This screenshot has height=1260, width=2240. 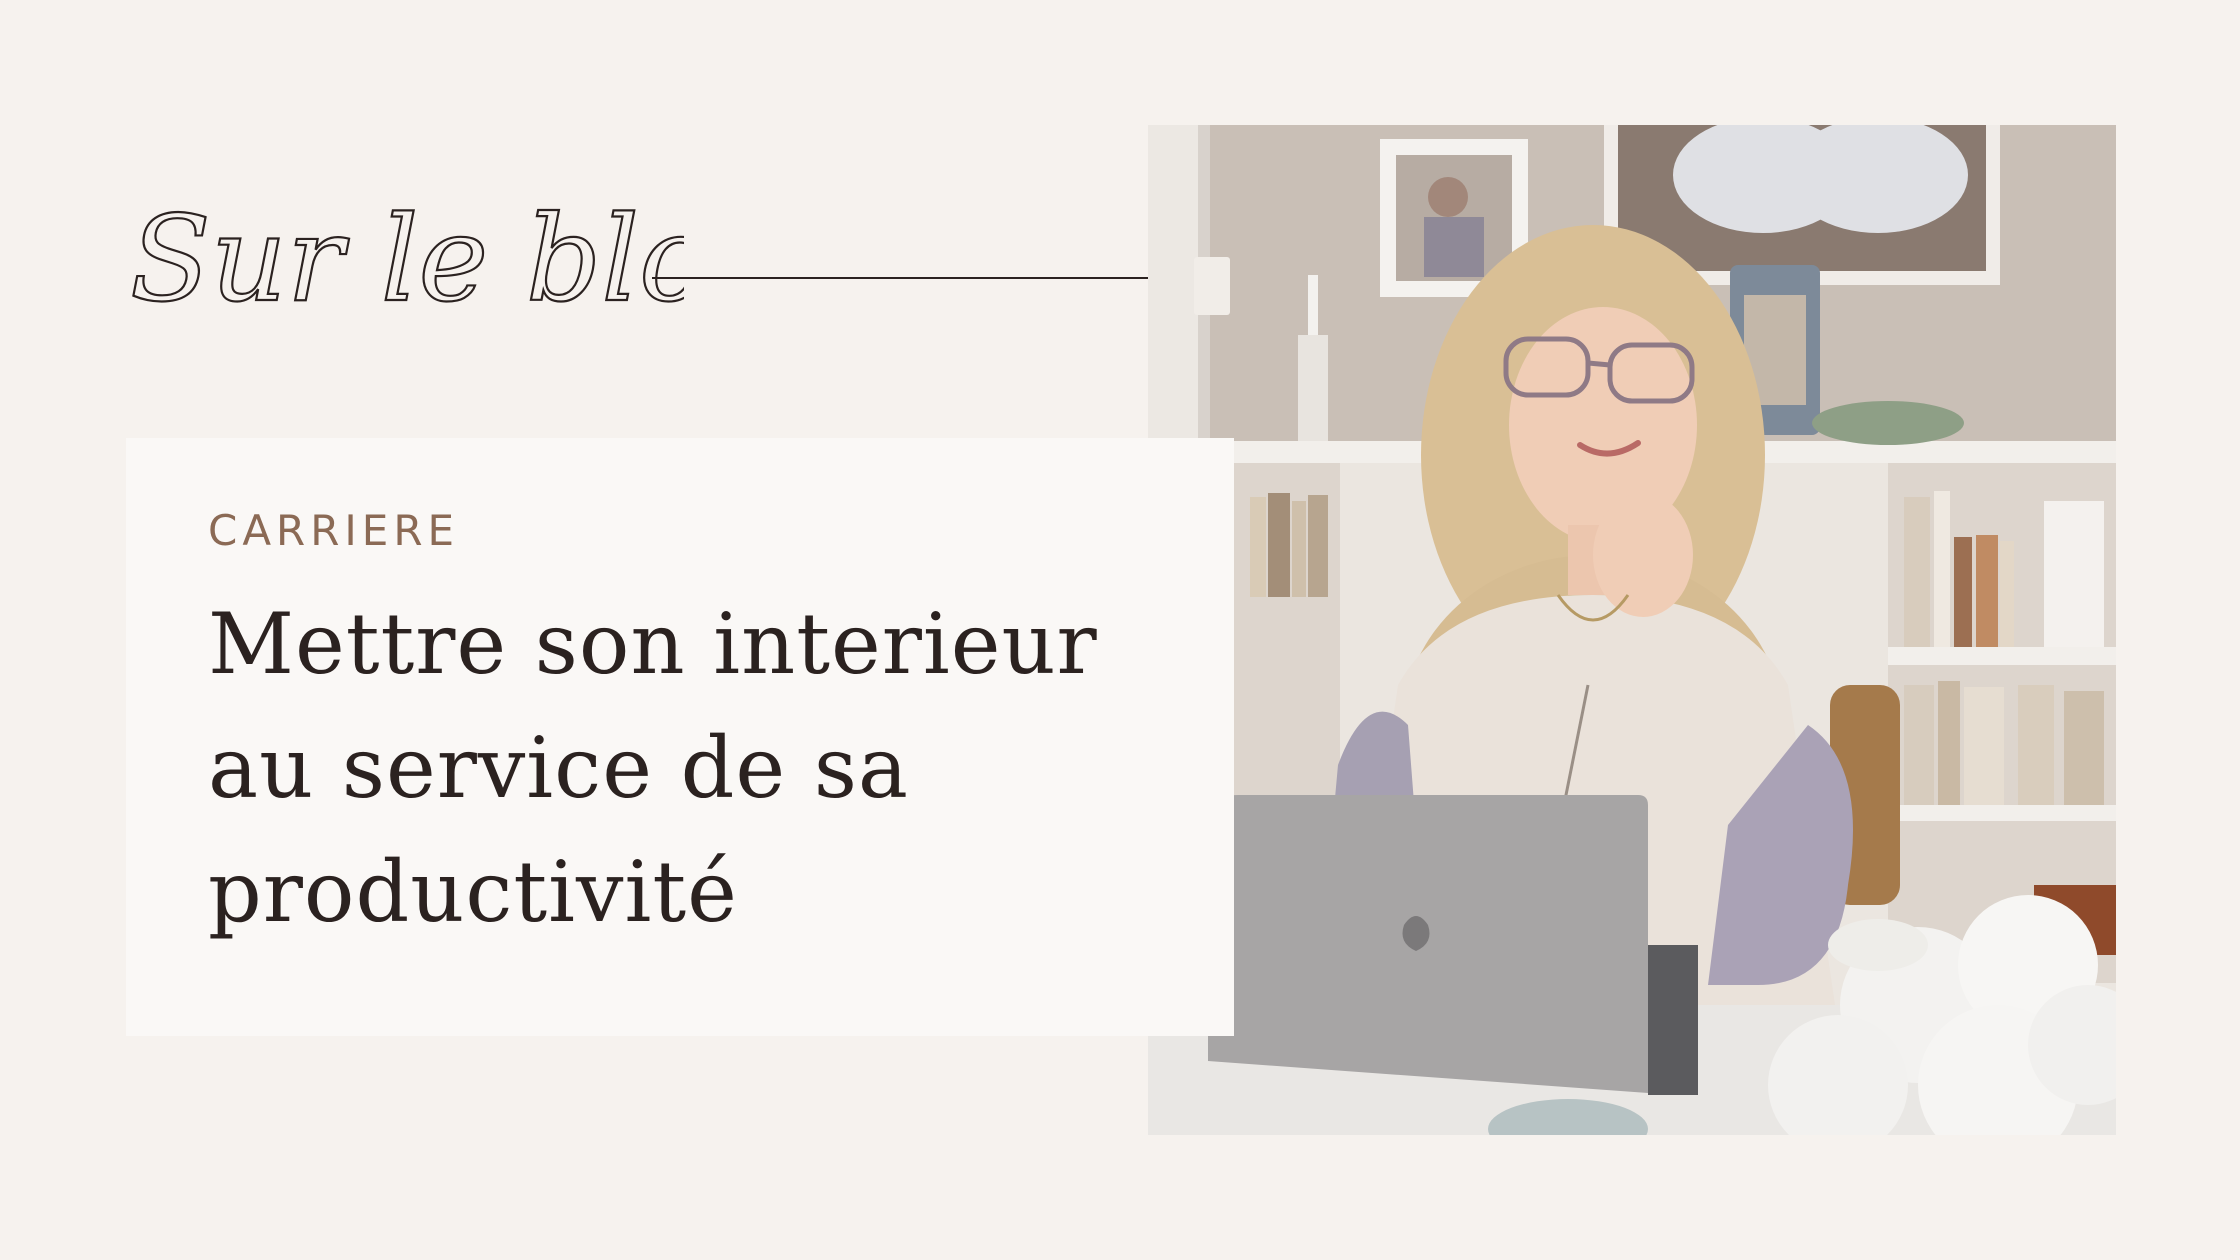 What do you see at coordinates (900, 278) in the screenshot?
I see `heading-divider` at bounding box center [900, 278].